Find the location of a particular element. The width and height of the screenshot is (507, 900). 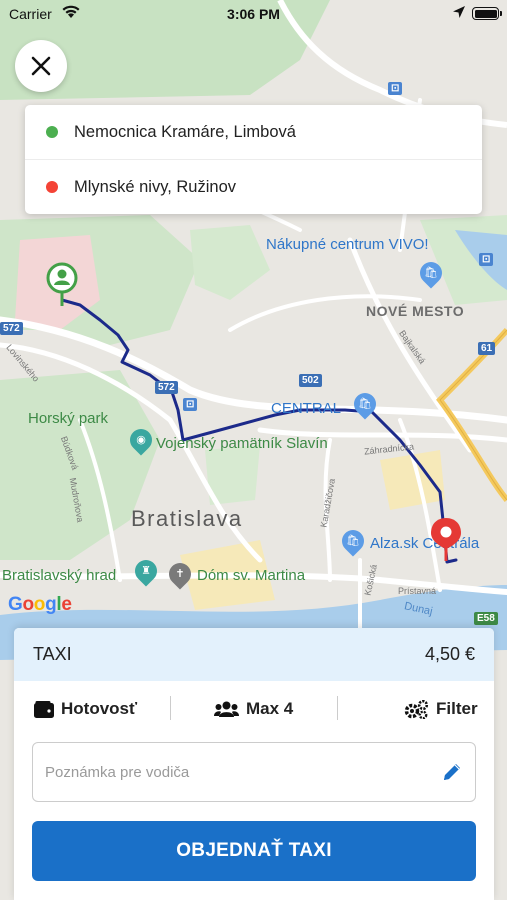

battery-icon is located at coordinates (487, 13).